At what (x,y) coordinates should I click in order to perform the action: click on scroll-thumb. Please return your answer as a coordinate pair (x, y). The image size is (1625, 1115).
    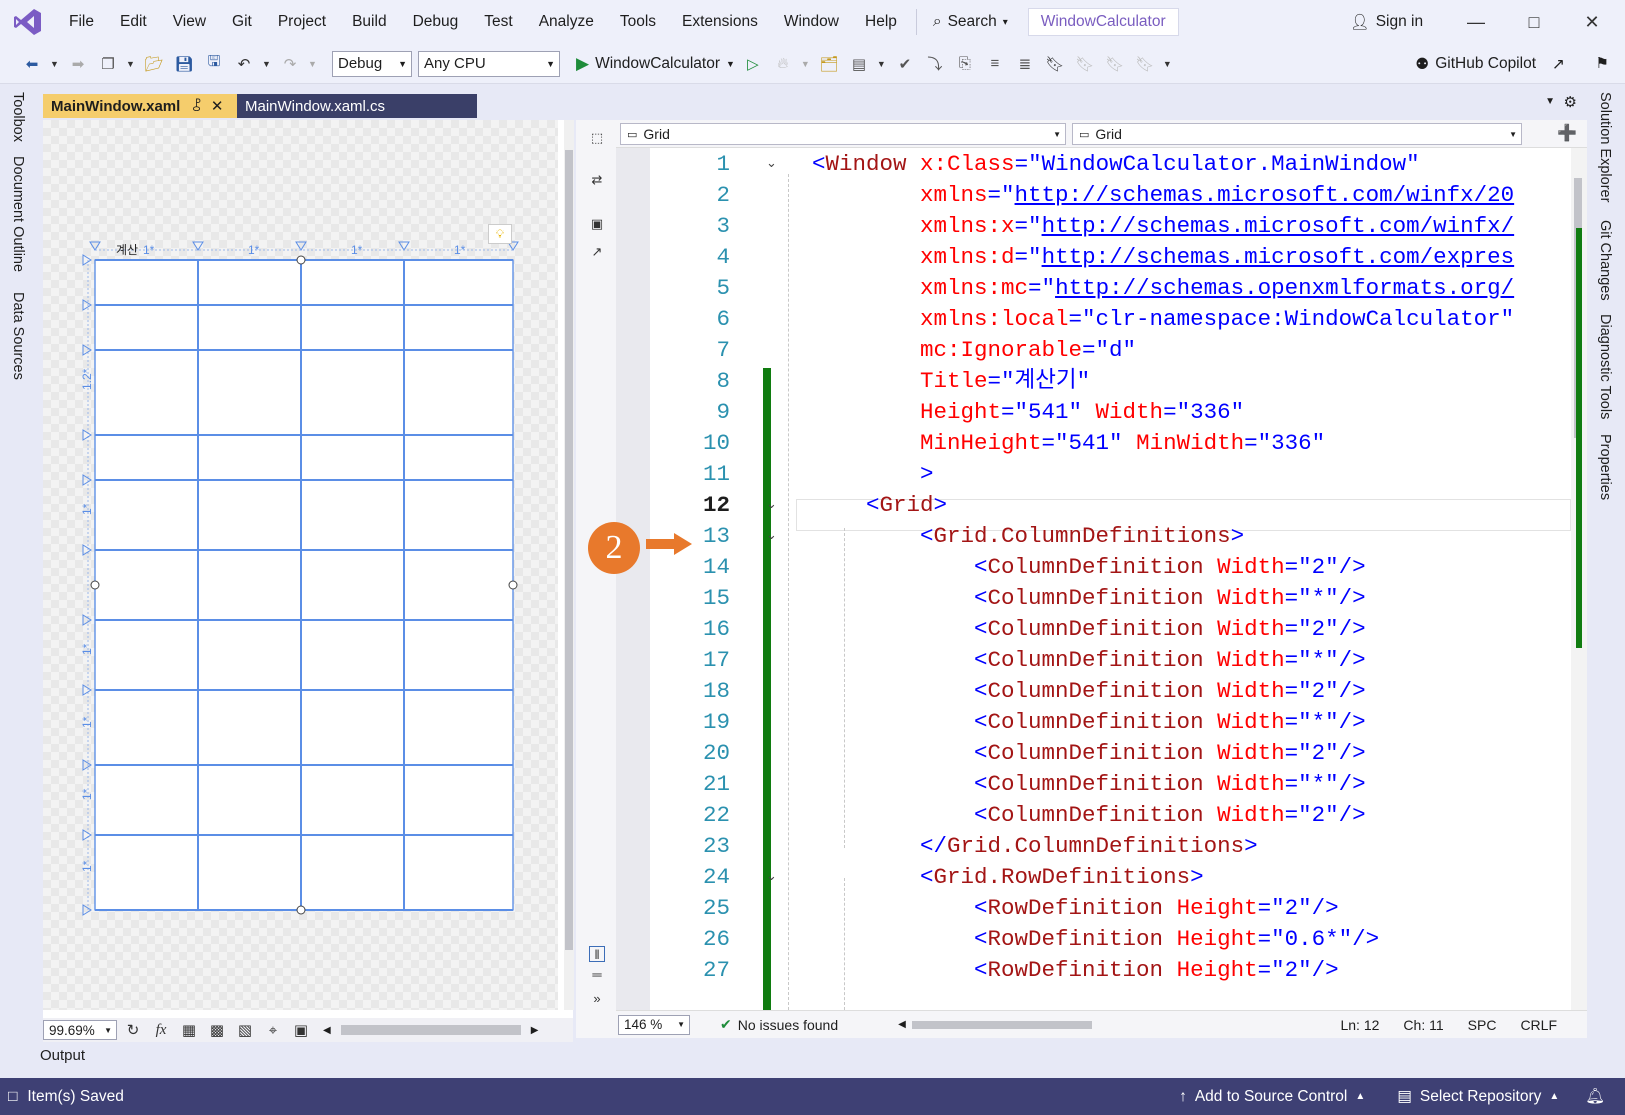
    Looking at the image, I should click on (569, 550).